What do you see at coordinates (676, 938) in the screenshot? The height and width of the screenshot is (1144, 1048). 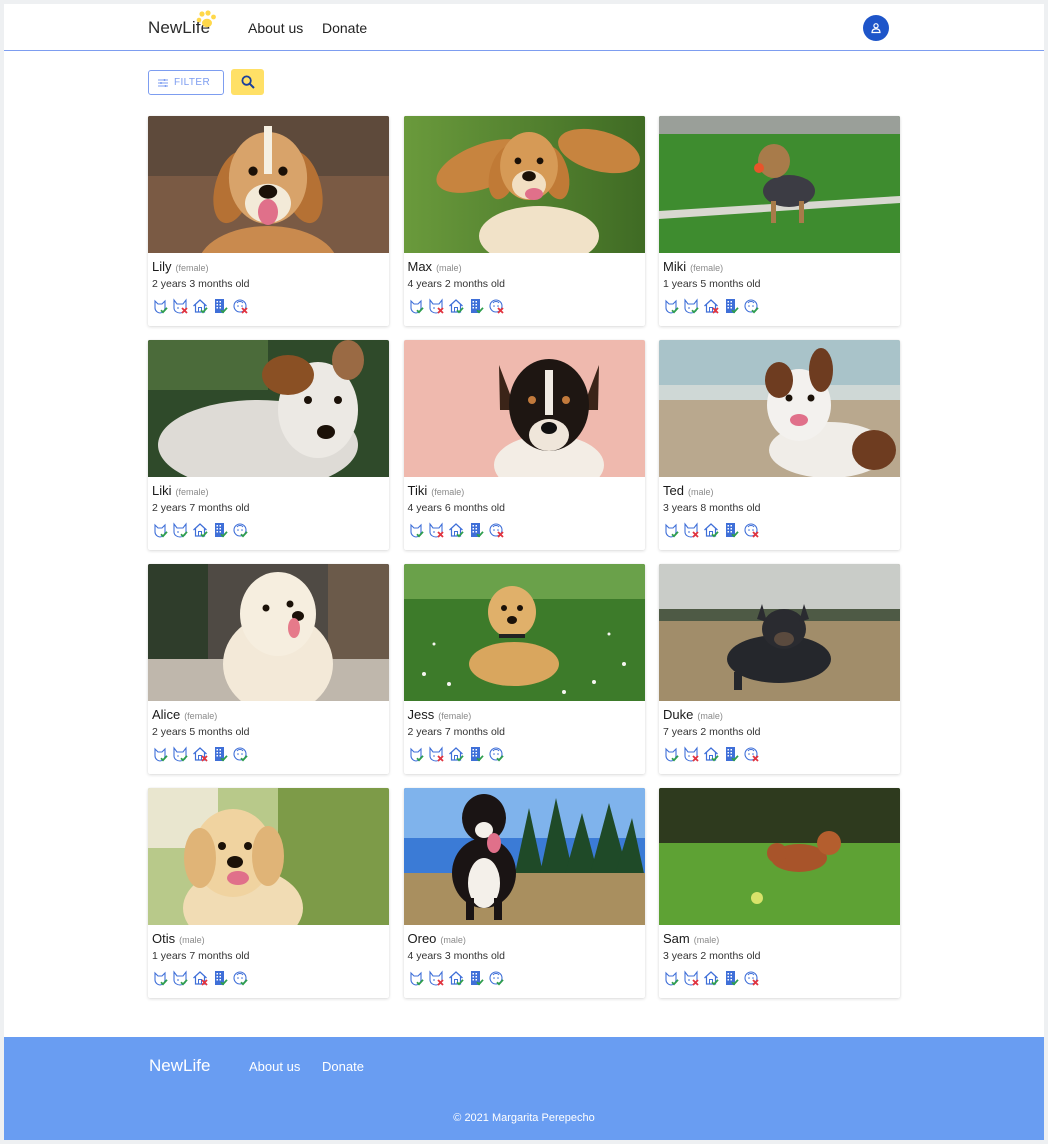 I see `pet-name: Sam` at bounding box center [676, 938].